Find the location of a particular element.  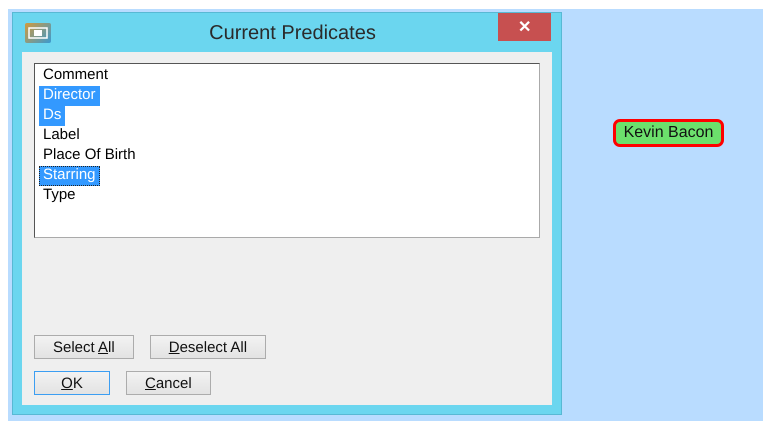

select-button: Deselect All is located at coordinates (208, 347).